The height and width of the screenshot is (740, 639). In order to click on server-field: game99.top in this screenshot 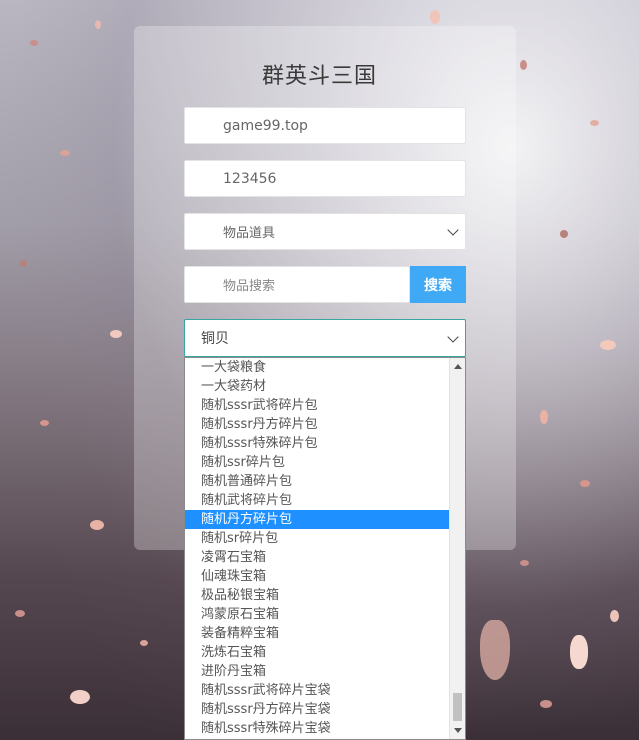, I will do `click(325, 125)`.